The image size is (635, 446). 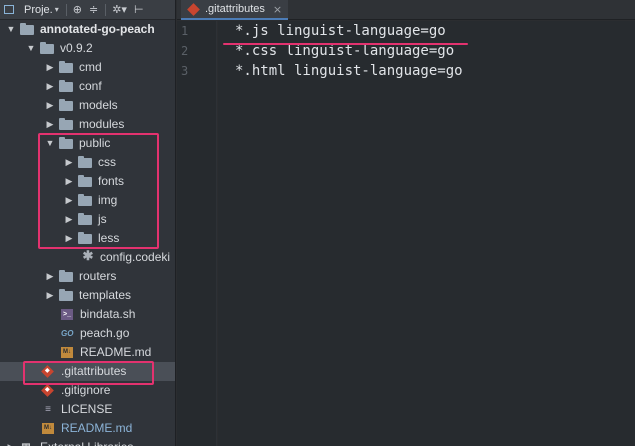 I want to click on tree-folder: ▶ routers, so click(x=87, y=276).